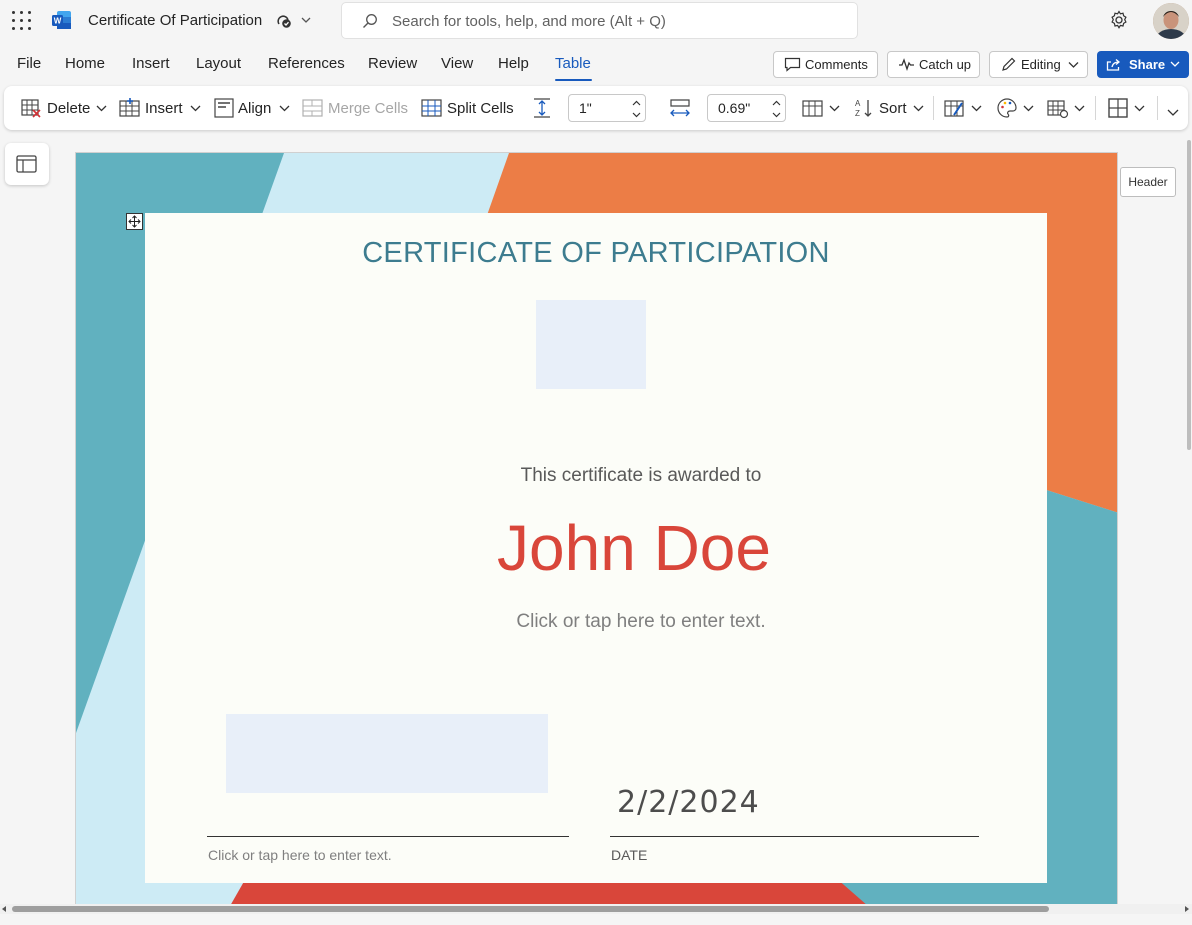 The image size is (1192, 925). I want to click on split-cells-button: Split Cells, so click(470, 108).